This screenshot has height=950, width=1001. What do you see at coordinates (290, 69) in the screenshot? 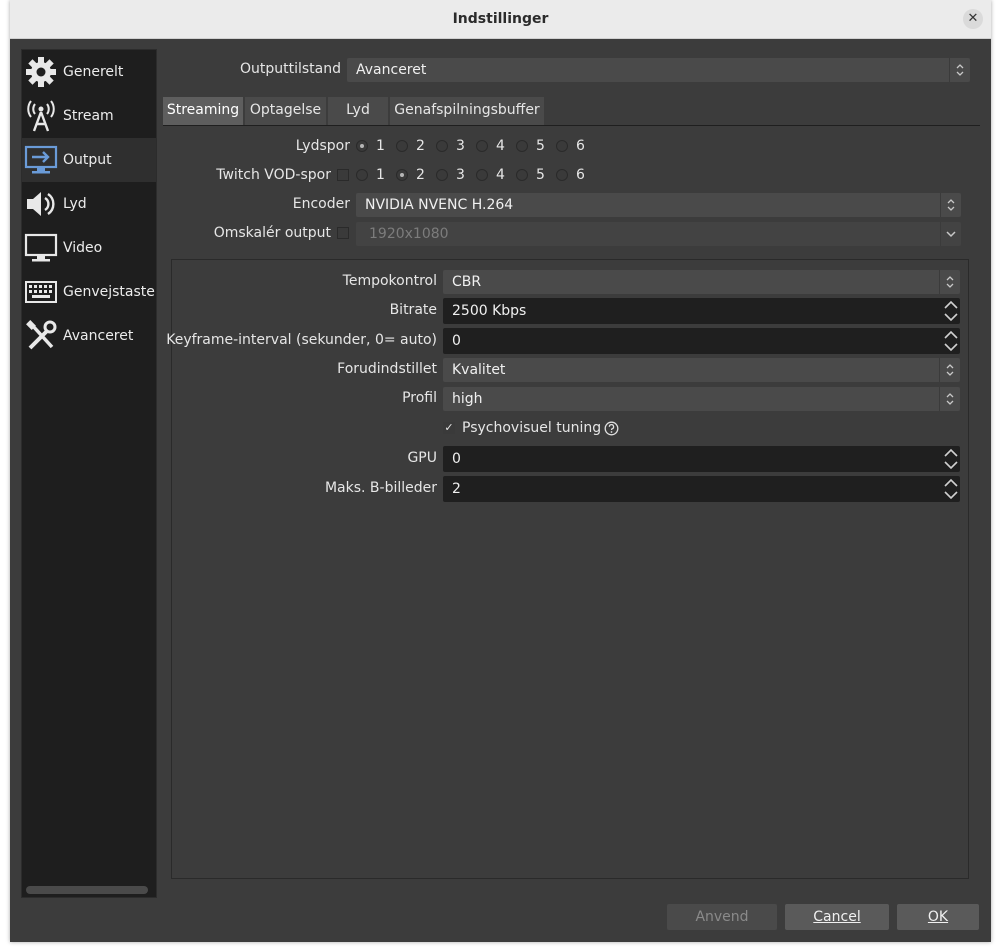
I see `output-mode-label: Outputtilstand` at bounding box center [290, 69].